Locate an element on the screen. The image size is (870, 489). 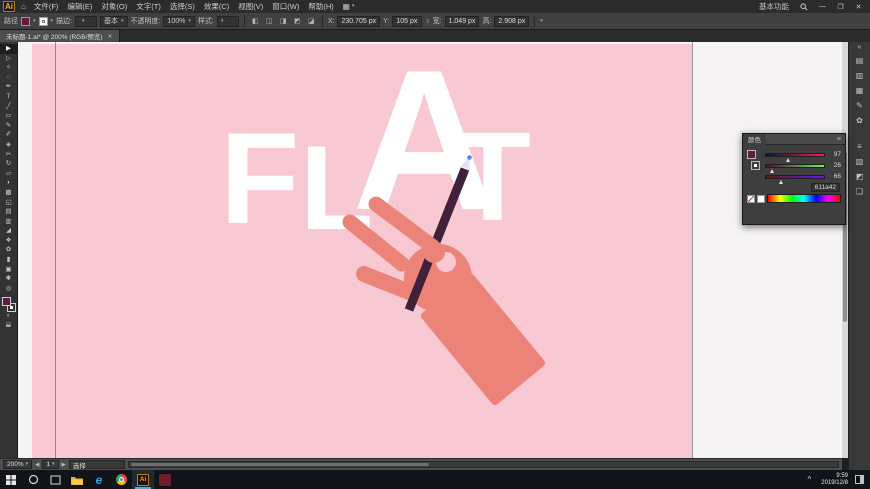
pinned-app-button is located at coordinates (165, 479).